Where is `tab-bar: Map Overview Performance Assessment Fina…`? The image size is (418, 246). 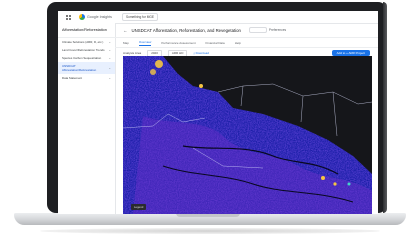 tab-bar: Map Overview Performance Assessment Fina… is located at coordinates (246, 43).